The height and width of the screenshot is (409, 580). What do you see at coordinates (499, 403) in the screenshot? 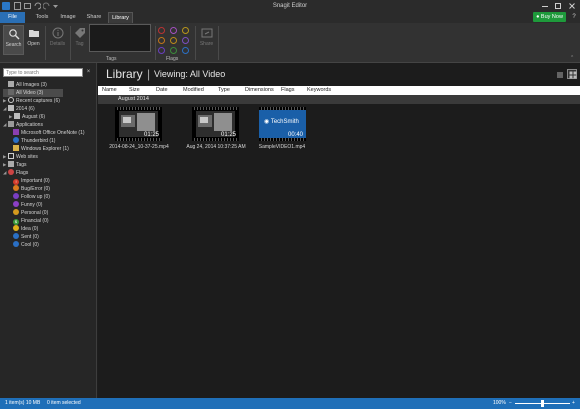
I see `zoom-level: 100%` at bounding box center [499, 403].